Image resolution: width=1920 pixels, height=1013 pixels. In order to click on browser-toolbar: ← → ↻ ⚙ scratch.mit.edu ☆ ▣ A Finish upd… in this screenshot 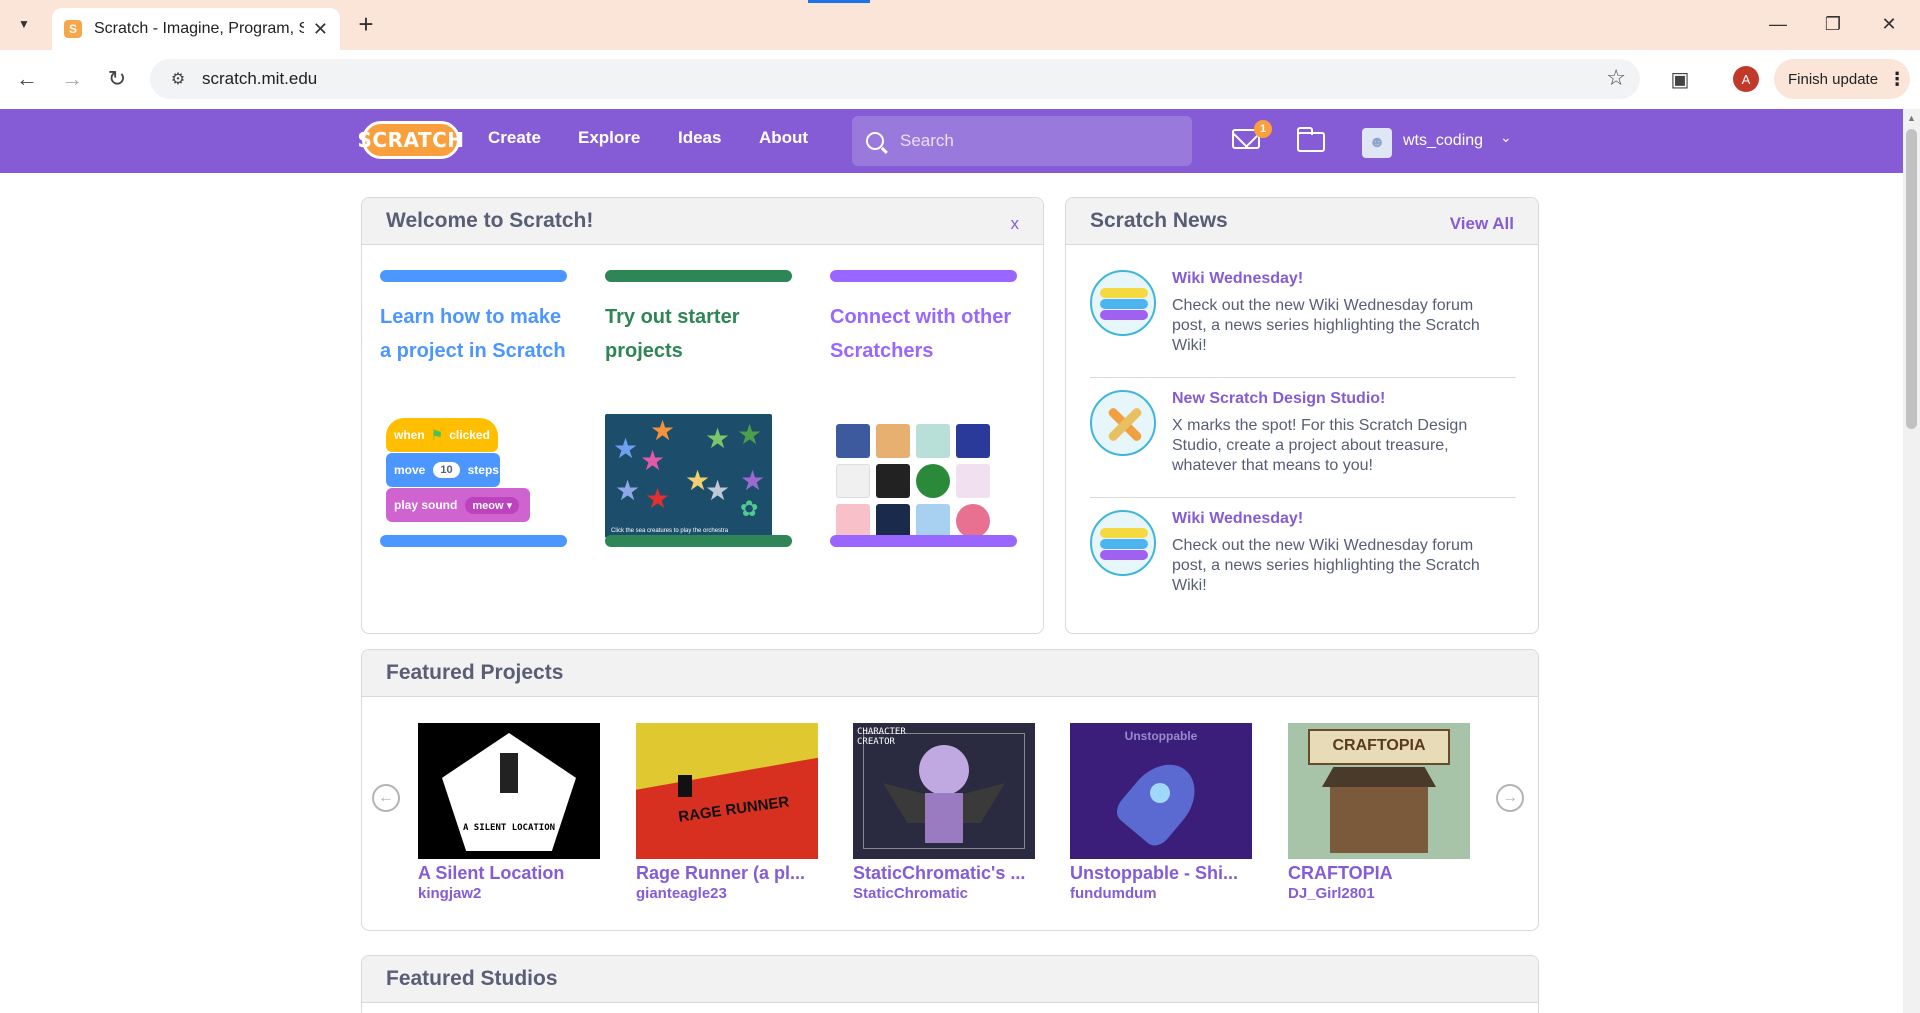, I will do `click(960, 79)`.